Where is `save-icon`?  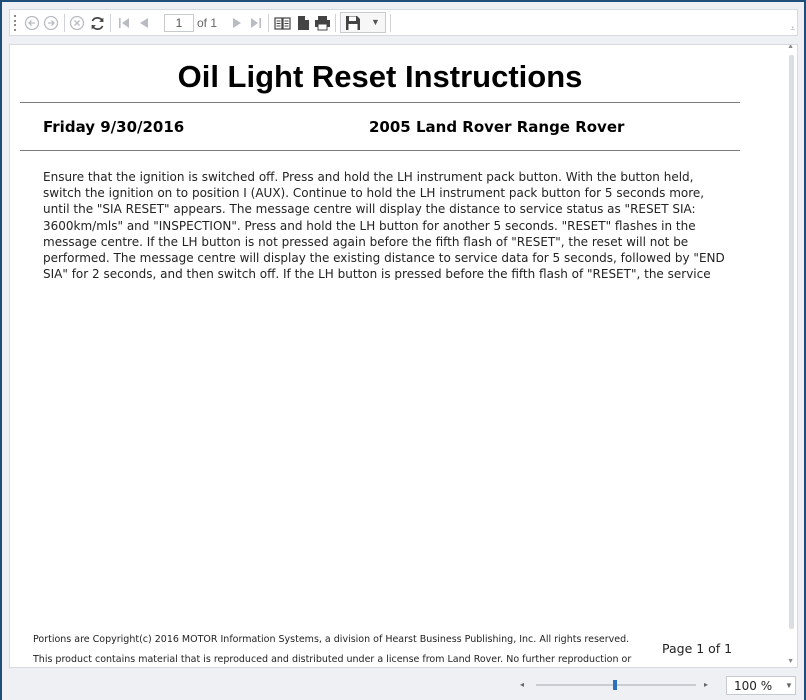 save-icon is located at coordinates (353, 23).